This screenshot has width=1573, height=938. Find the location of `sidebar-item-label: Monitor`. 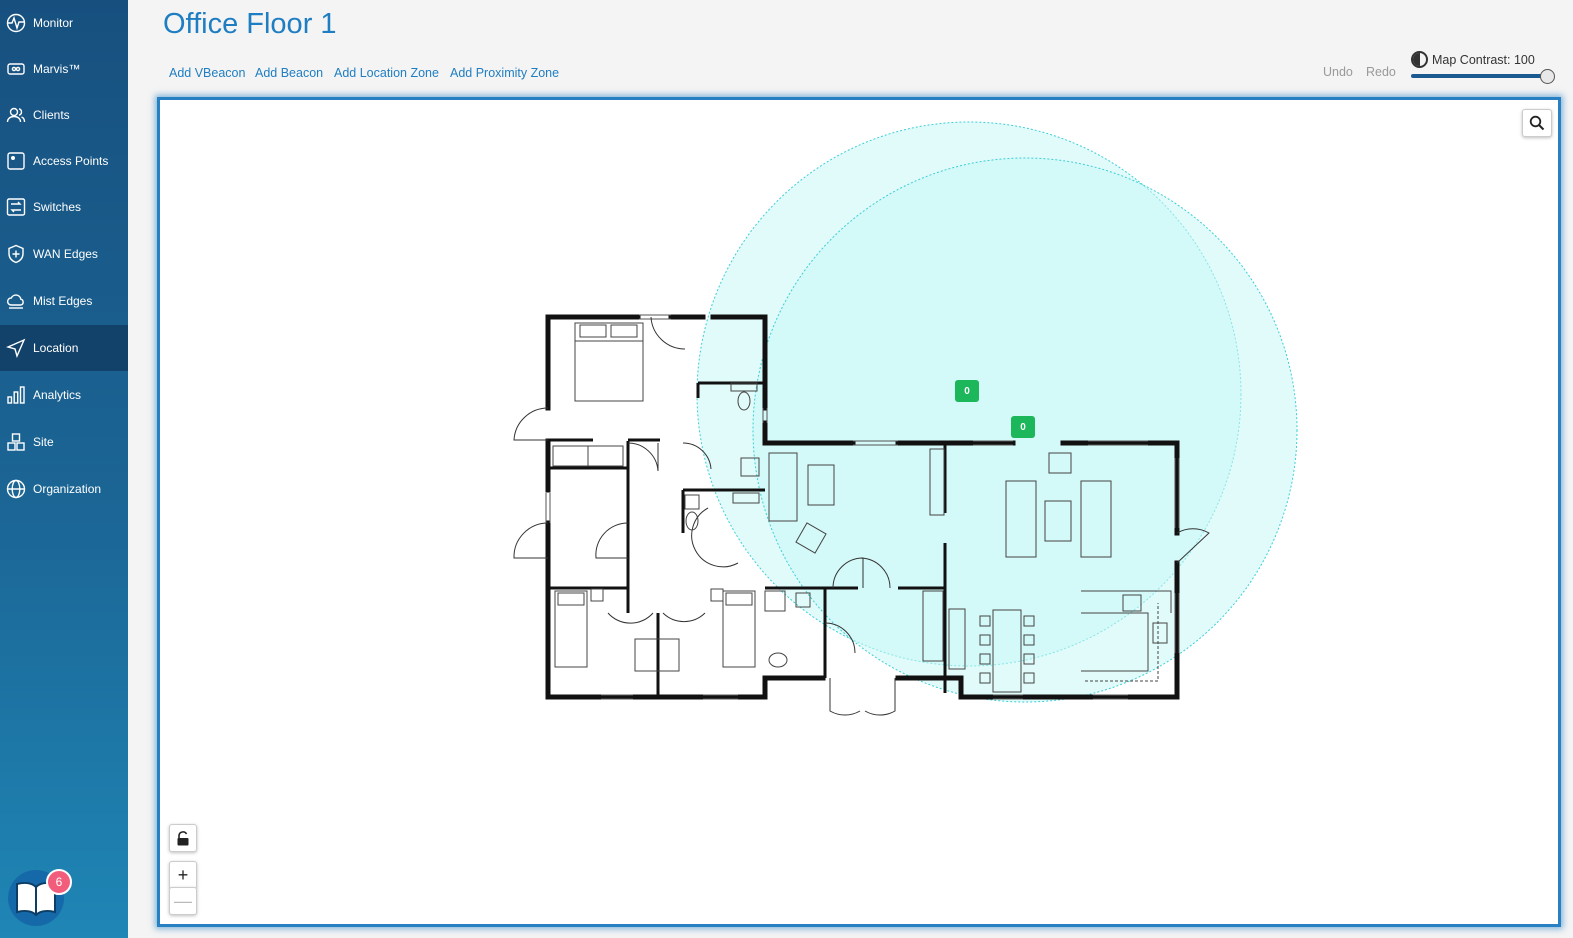

sidebar-item-label: Monitor is located at coordinates (53, 23).